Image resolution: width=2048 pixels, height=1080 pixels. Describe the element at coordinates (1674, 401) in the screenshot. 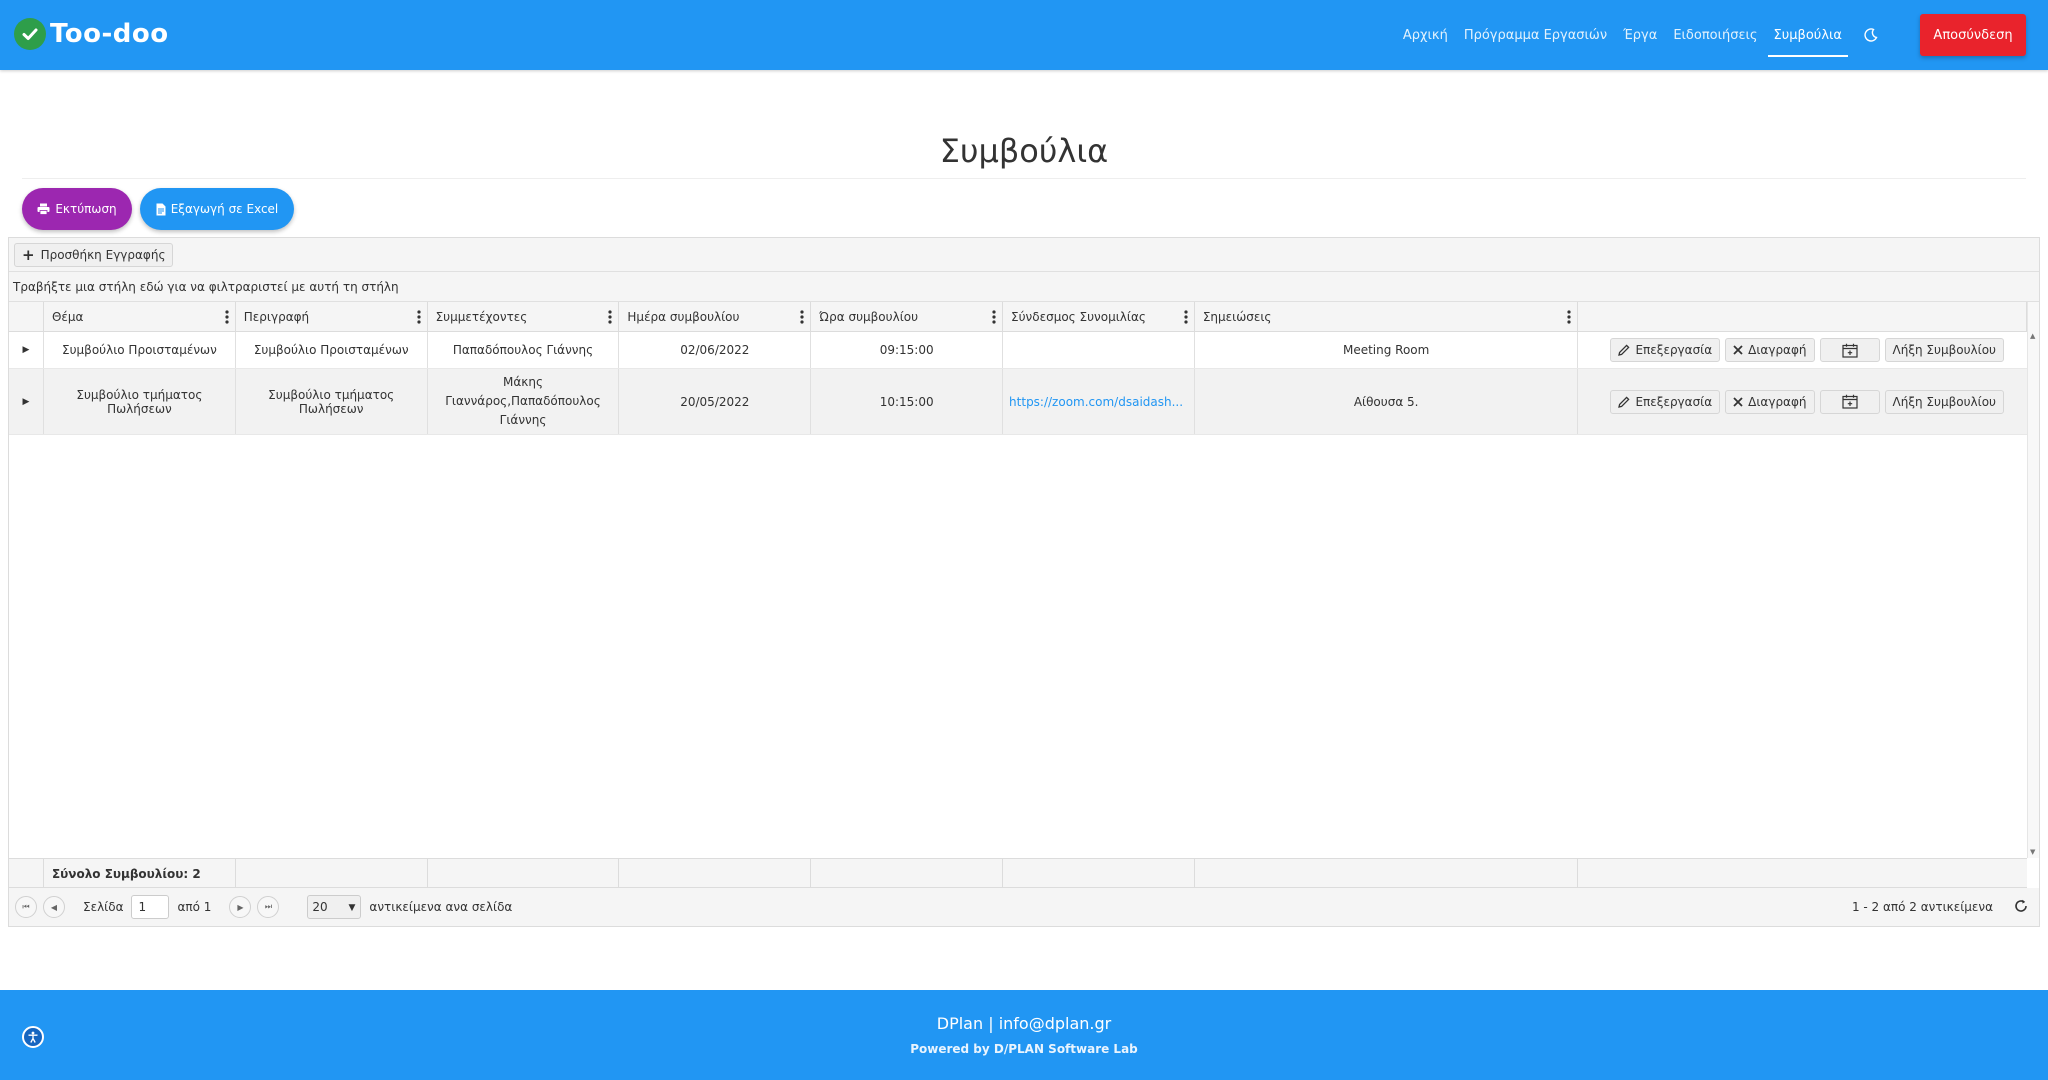

I see `edit-label: Επεξεργασία` at that location.